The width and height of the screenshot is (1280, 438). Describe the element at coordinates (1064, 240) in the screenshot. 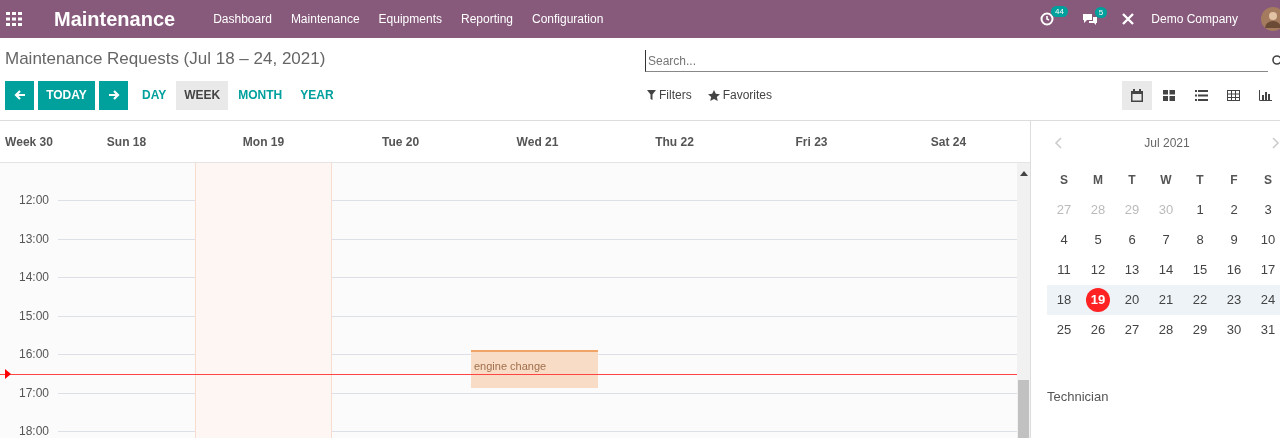

I see `date-cell: 4` at that location.